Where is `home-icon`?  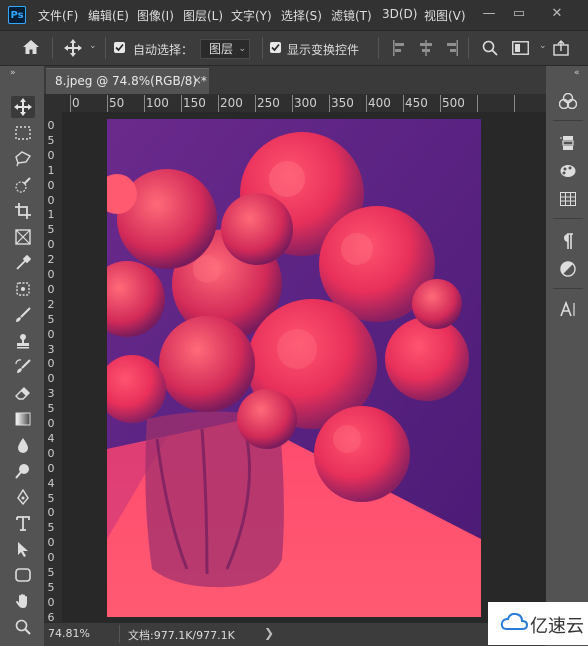 home-icon is located at coordinates (31, 48).